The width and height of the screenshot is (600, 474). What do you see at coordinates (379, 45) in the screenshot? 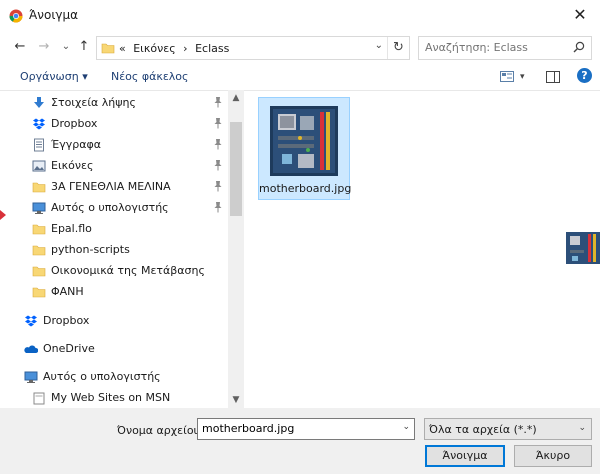
I see `address-dropdown-icon: ⌄` at bounding box center [379, 45].